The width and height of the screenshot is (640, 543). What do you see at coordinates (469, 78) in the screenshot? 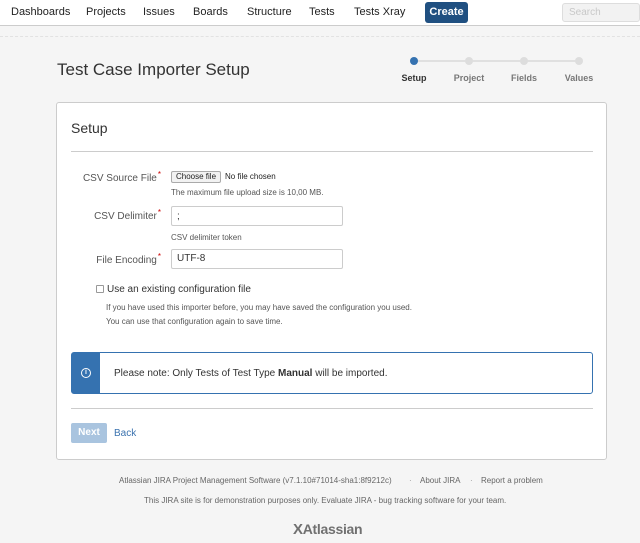
I see `progress-step-project-label: Project` at bounding box center [469, 78].